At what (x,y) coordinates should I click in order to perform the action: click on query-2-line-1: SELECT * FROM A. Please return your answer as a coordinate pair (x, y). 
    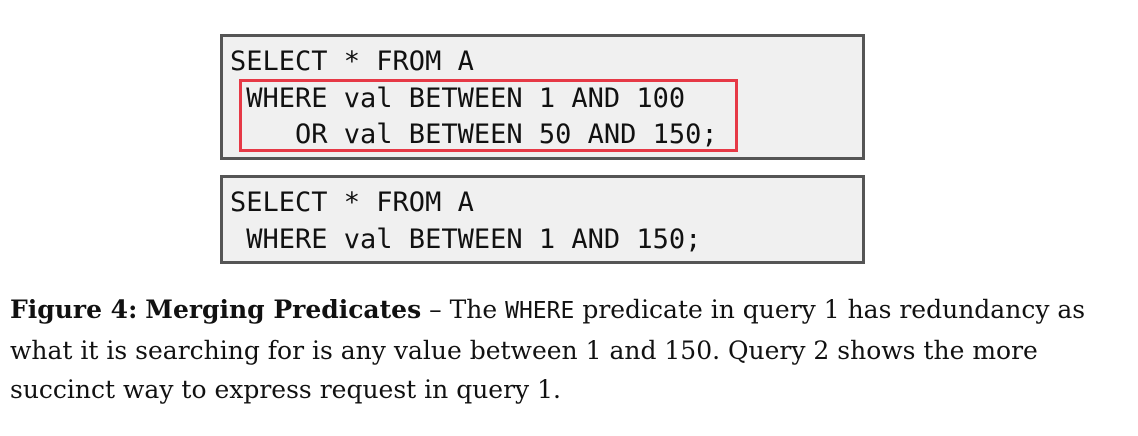
    Looking at the image, I should click on (352, 202).